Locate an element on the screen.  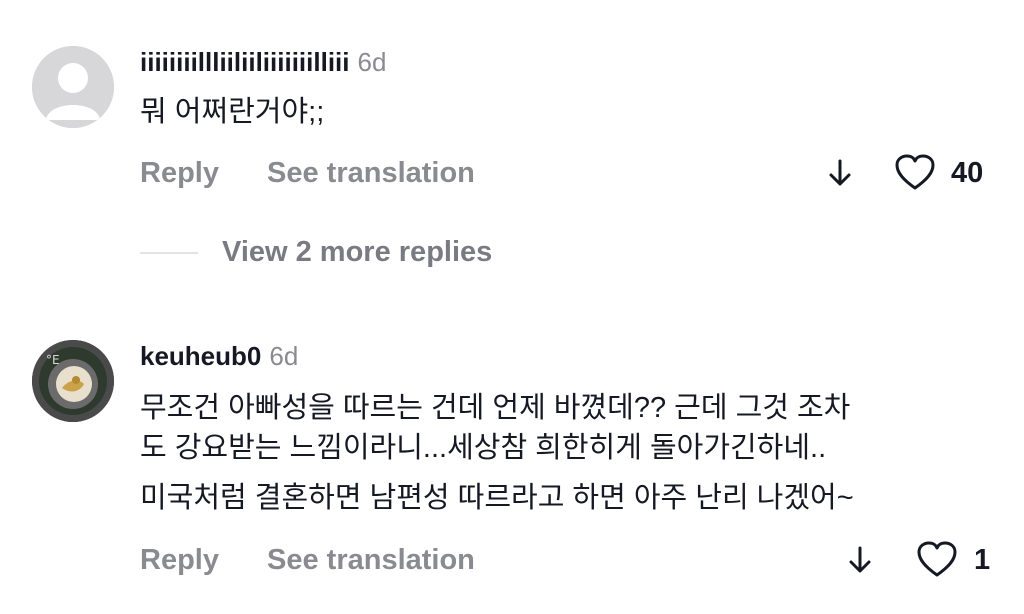
comment-text-line: 무조건 아빠성을 따르는 건데 언제 바꼈데?? 근데 그것 조차 is located at coordinates (495, 408).